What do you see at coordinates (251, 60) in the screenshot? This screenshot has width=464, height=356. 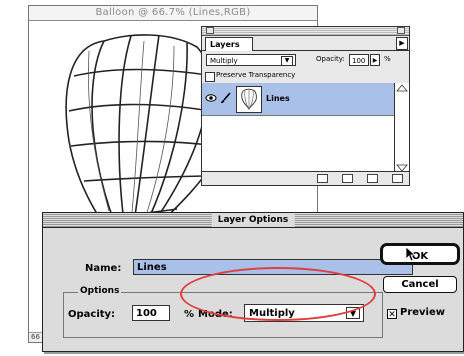 I see `blend-mode-select: Multiply ▼` at bounding box center [251, 60].